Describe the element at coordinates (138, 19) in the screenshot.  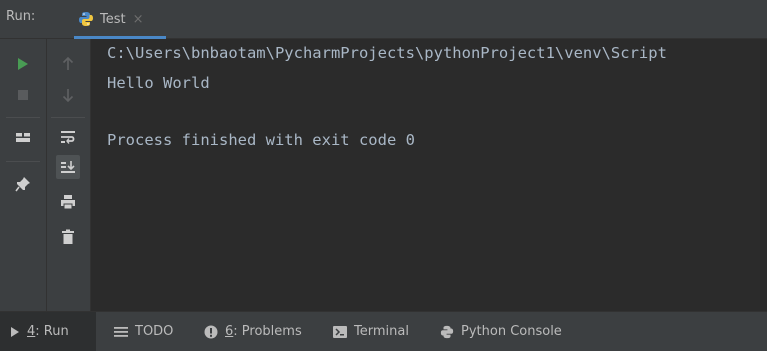
I see `tab-close-icon: ×` at that location.